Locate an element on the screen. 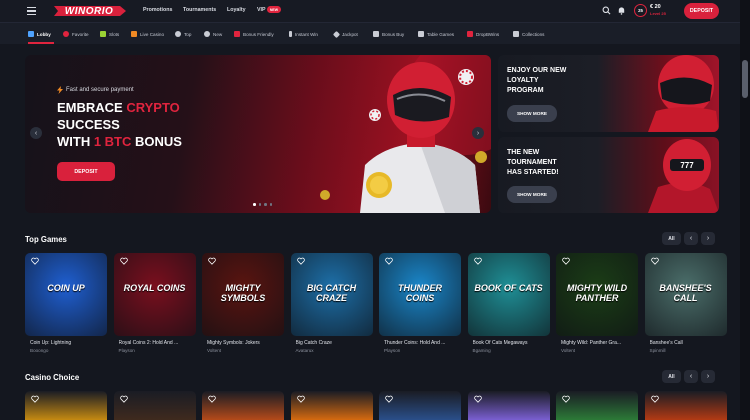 This screenshot has width=750, height=420. game-provider: Playson is located at coordinates (392, 350).